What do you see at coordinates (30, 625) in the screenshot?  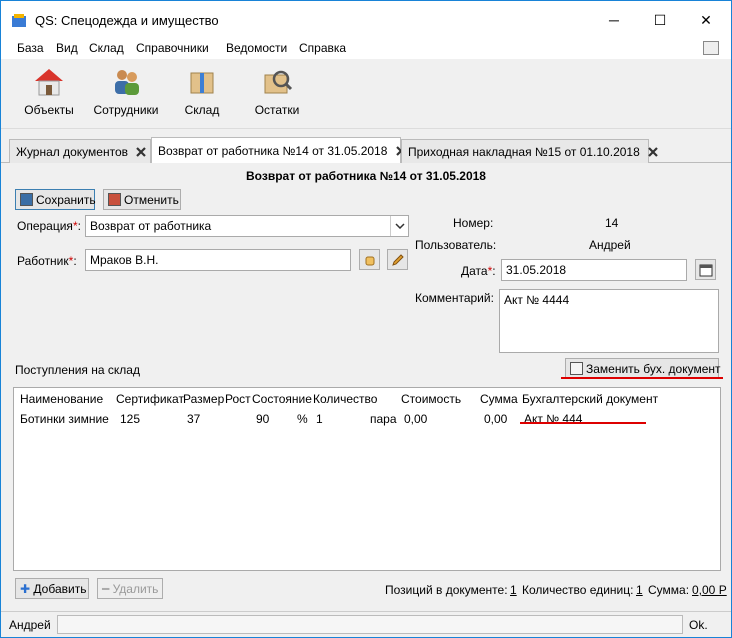 I see `status-user: Андрей` at bounding box center [30, 625].